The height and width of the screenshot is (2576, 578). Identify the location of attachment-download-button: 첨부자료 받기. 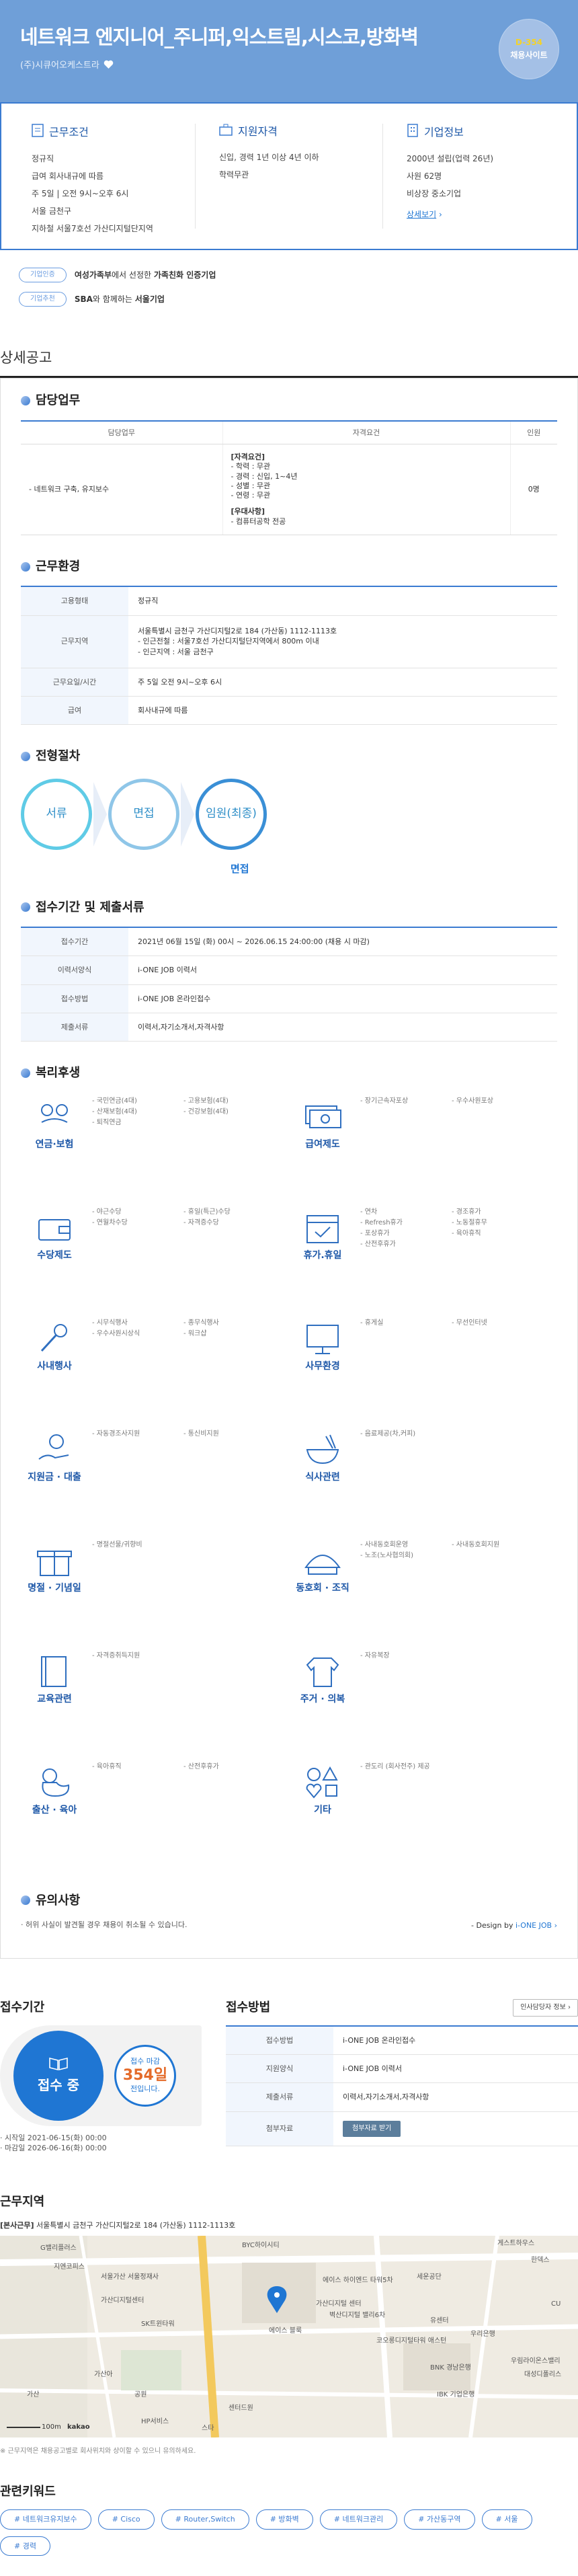
(372, 2129).